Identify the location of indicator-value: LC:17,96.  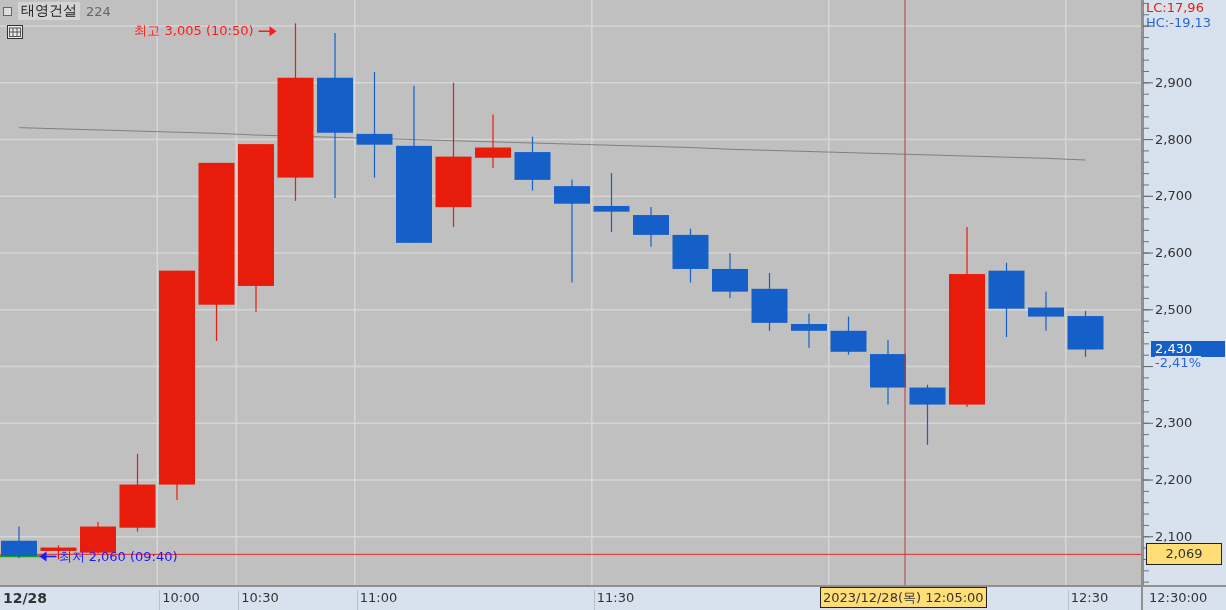
(1175, 7).